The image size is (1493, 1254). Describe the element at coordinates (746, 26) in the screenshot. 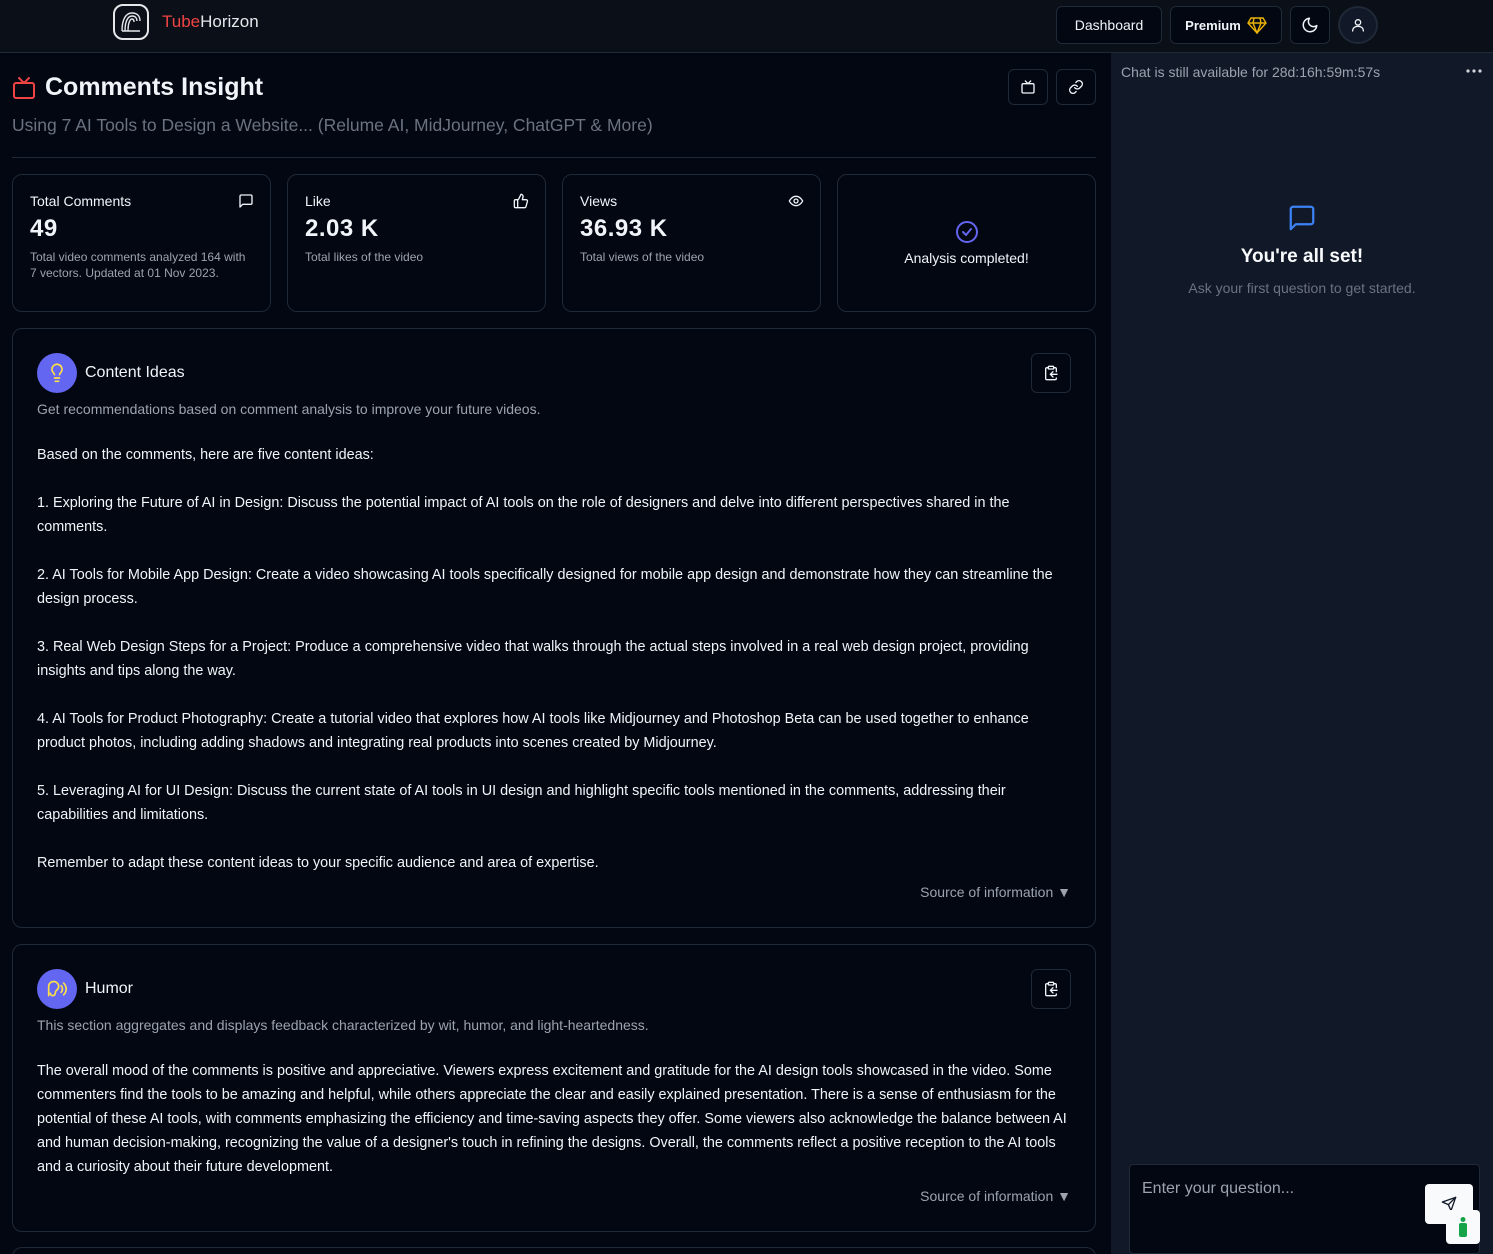

I see `top-navbar: TubeHorizon Dashboard Premium` at that location.